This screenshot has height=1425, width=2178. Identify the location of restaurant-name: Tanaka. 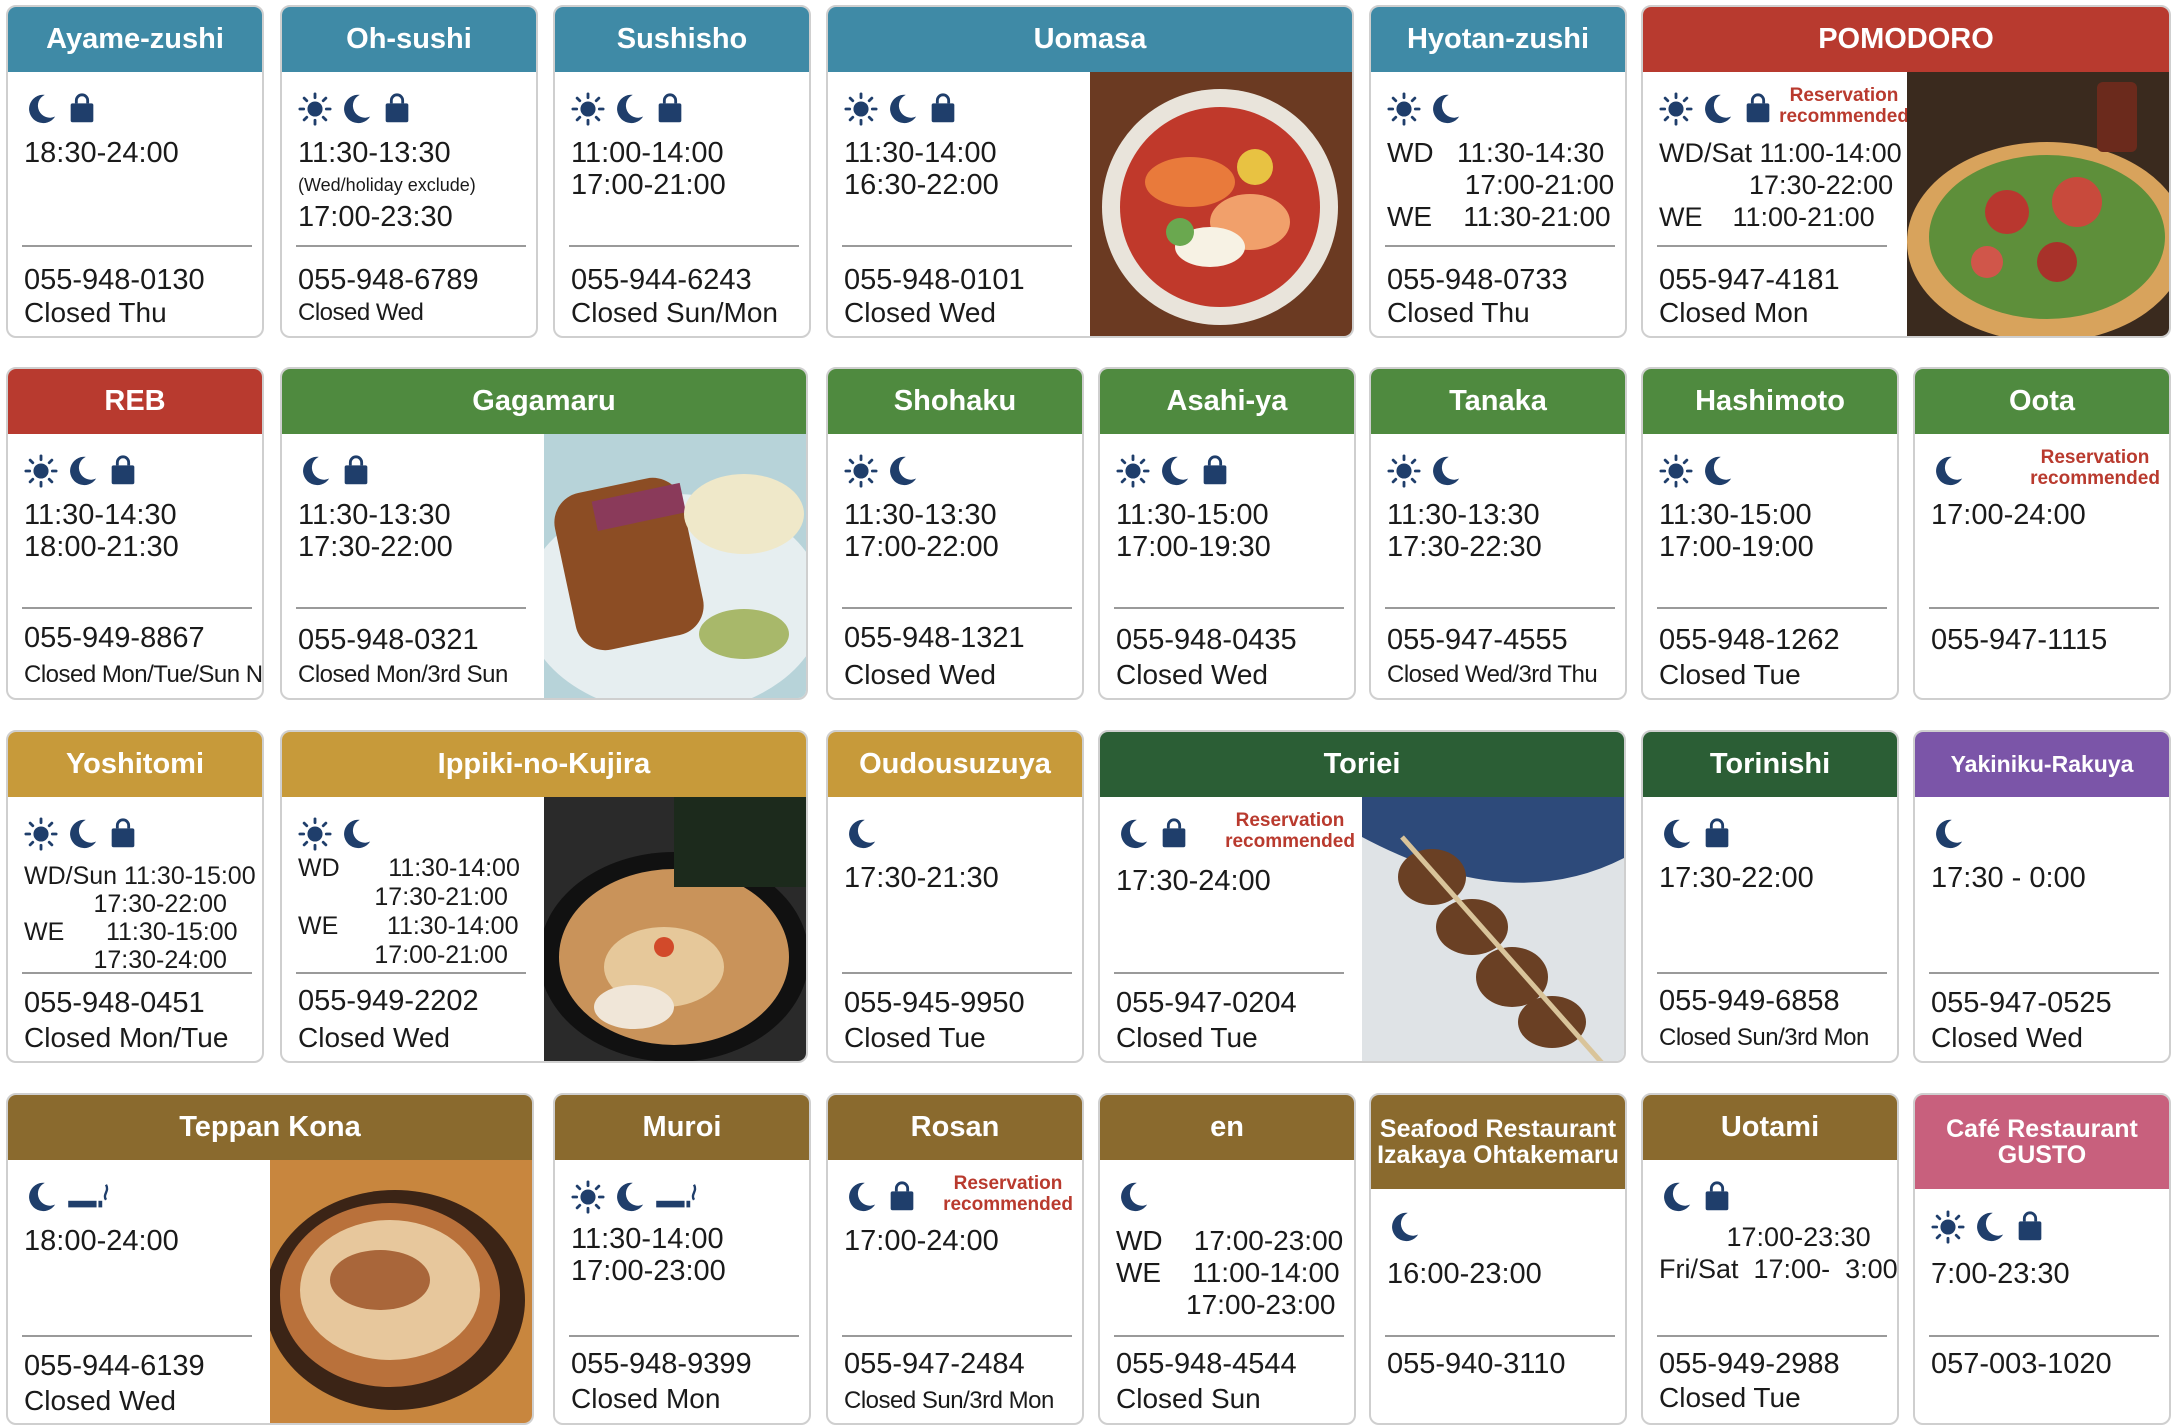
(1498, 401).